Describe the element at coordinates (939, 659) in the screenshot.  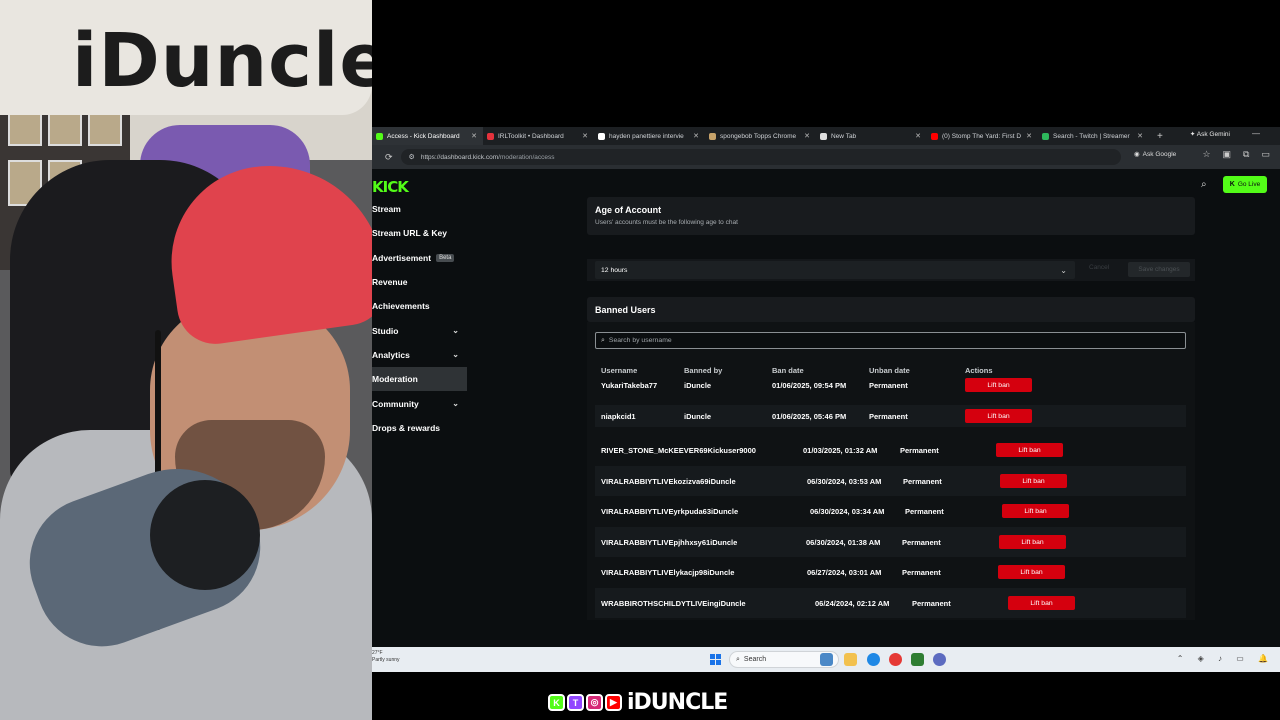
I see `discord-icon` at that location.